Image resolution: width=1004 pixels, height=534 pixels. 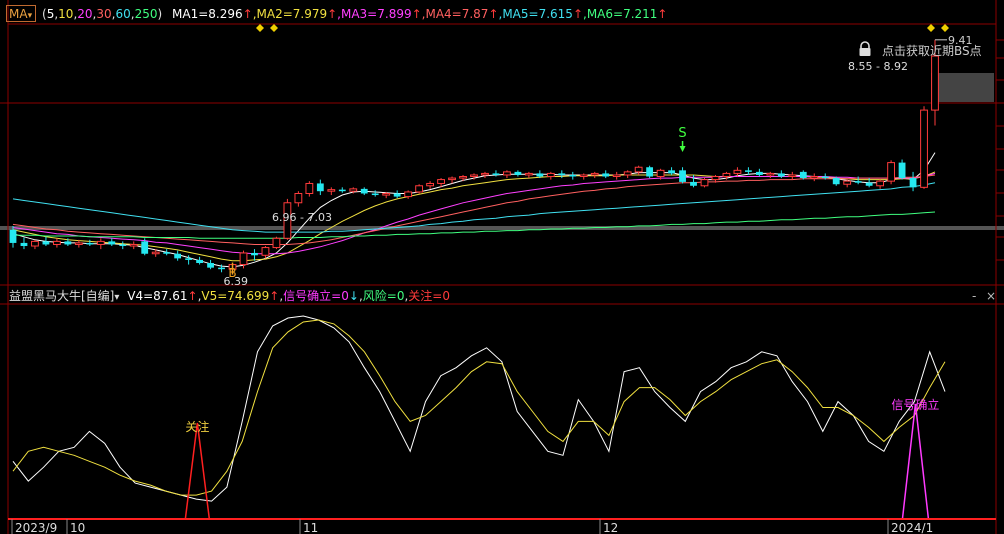 I want to click on minimize-button: -, so click(x=974, y=296).